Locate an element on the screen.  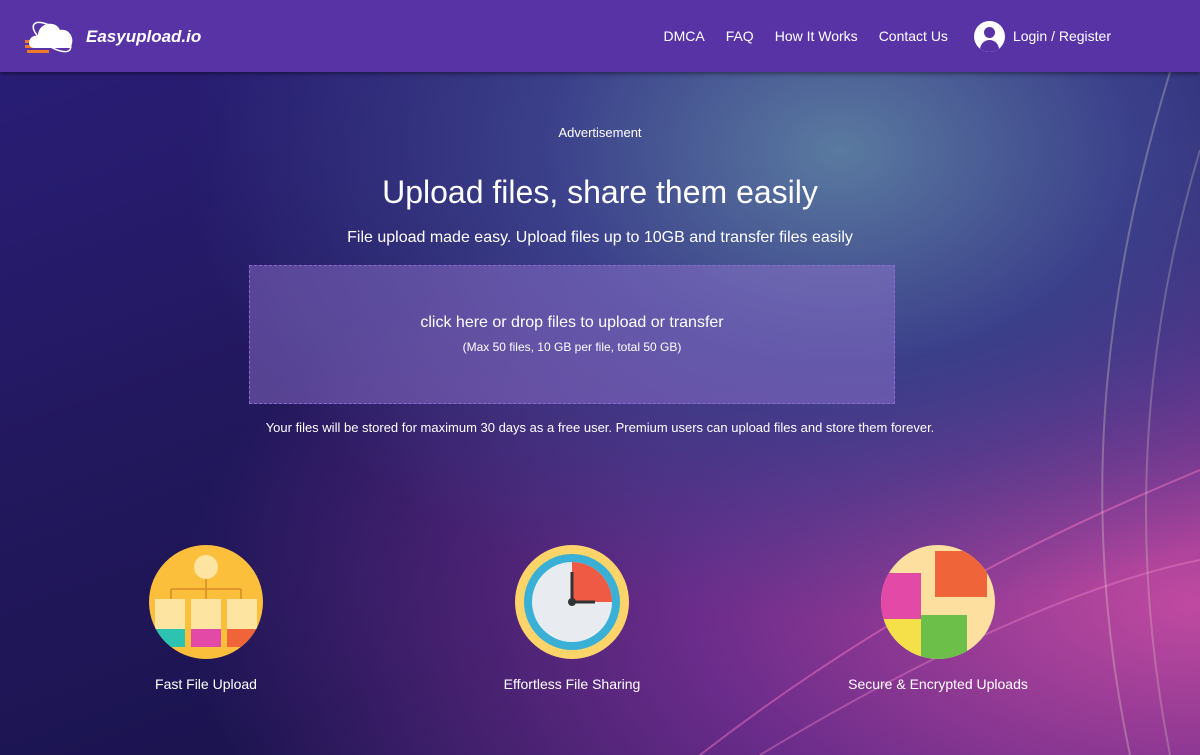
clock-icon is located at coordinates (572, 602).